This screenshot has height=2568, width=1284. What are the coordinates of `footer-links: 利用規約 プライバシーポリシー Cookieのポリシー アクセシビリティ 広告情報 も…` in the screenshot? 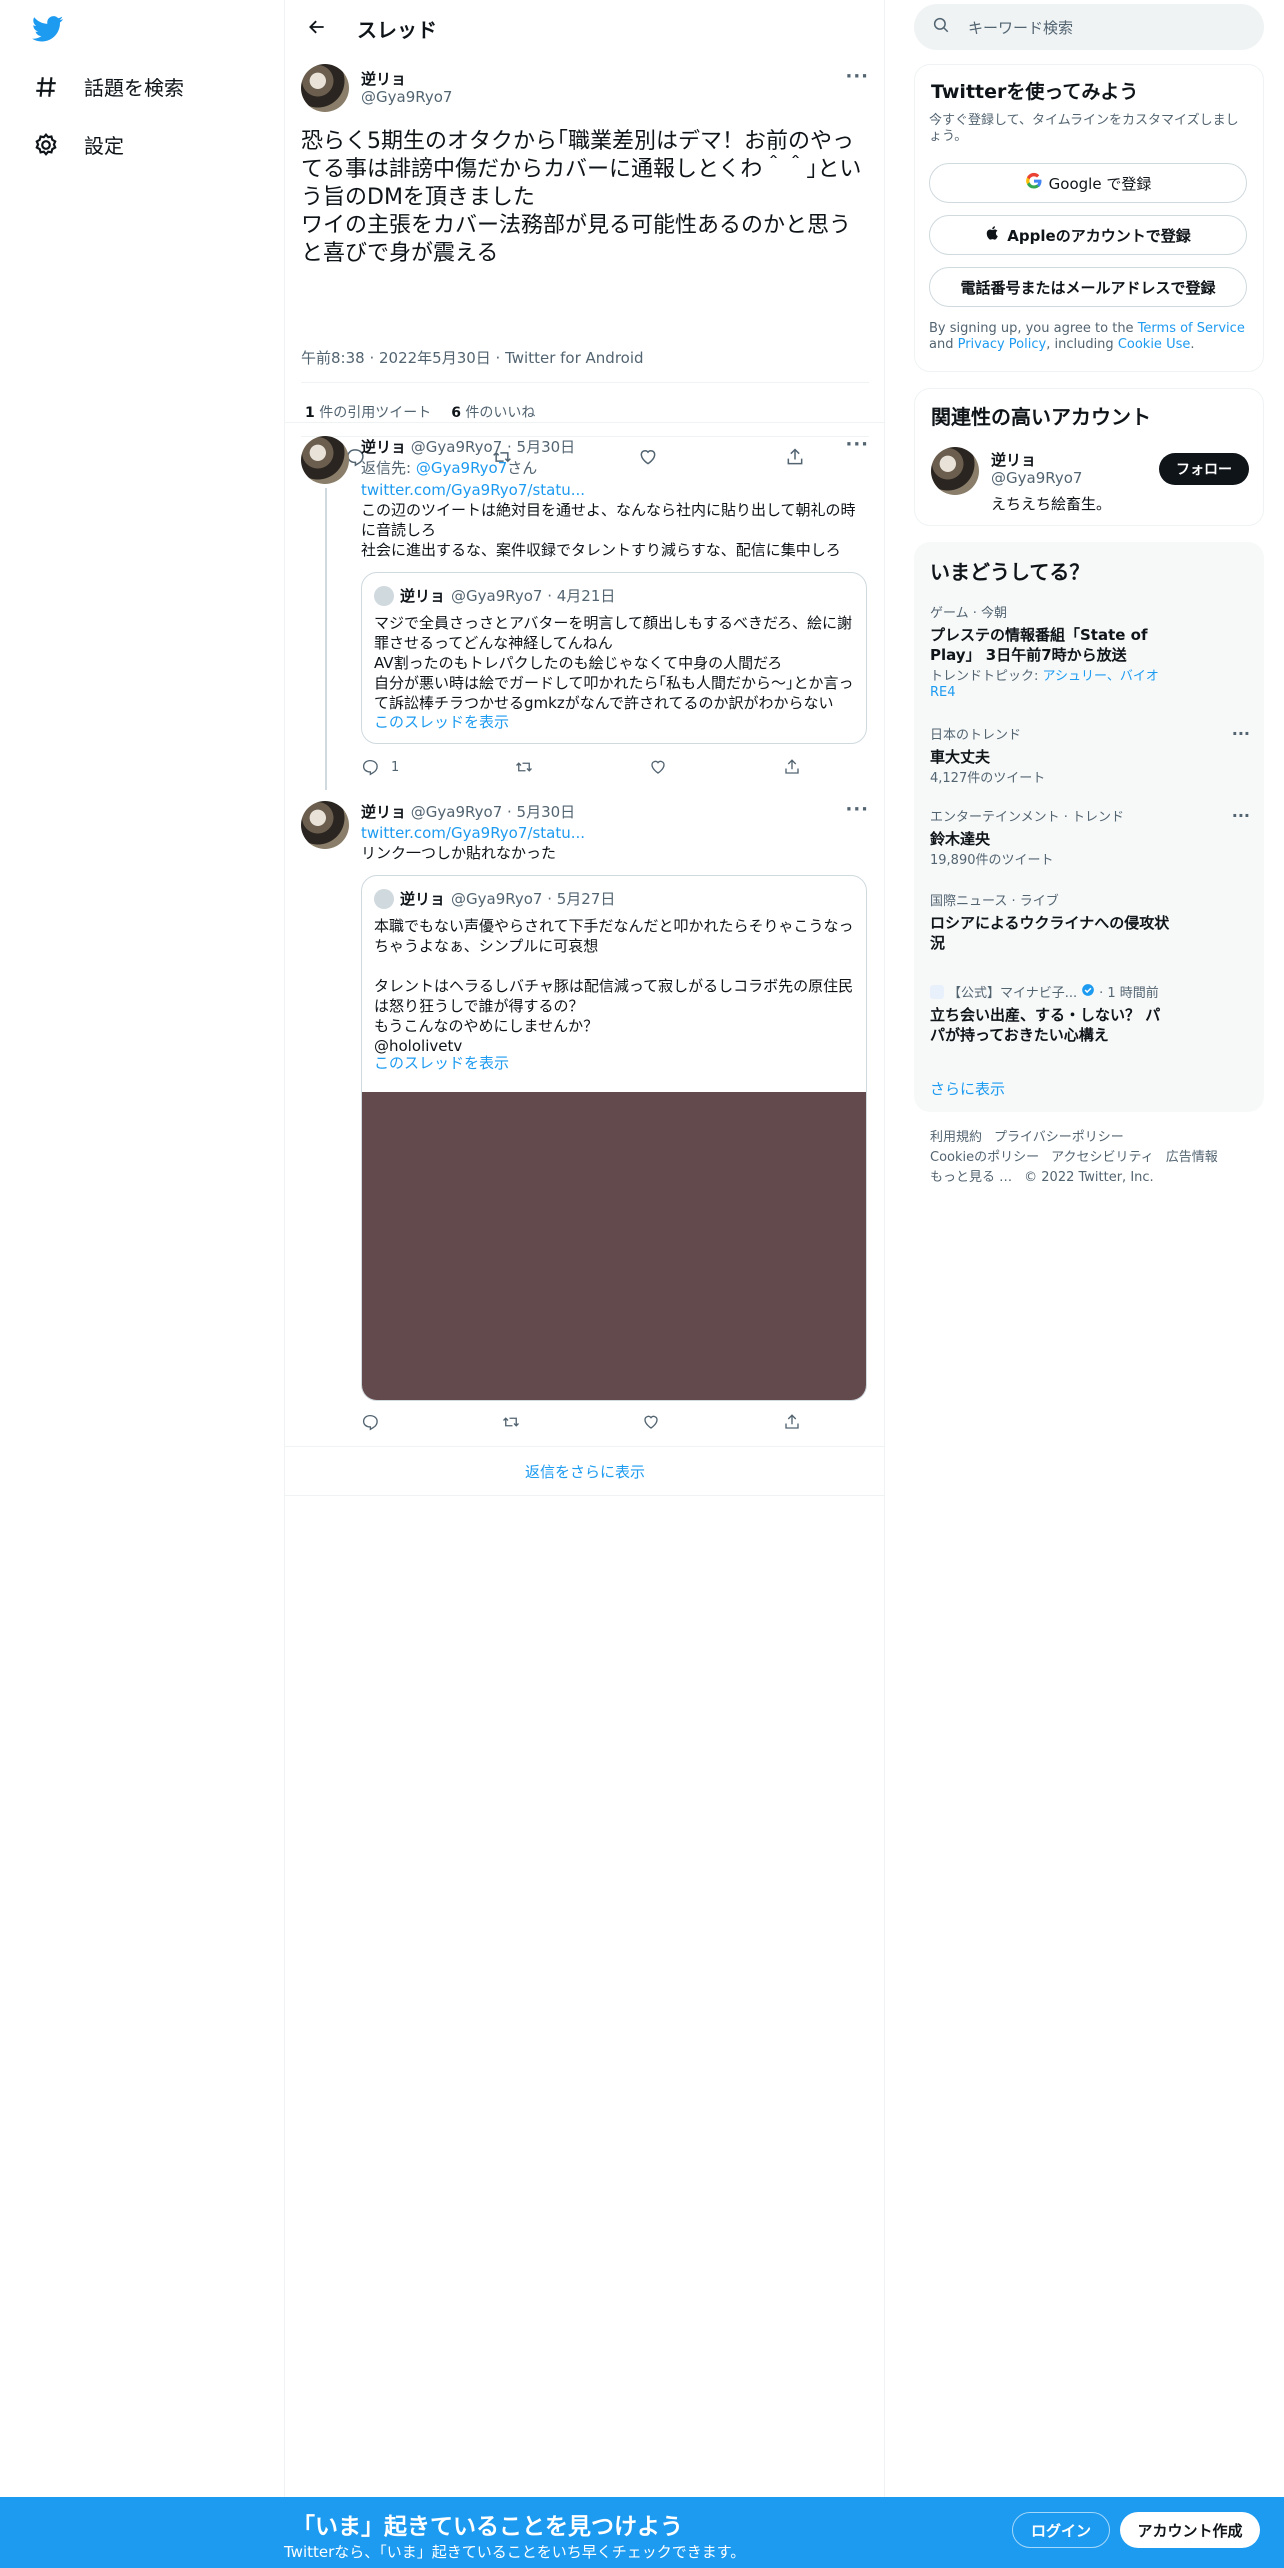 It's located at (1090, 1158).